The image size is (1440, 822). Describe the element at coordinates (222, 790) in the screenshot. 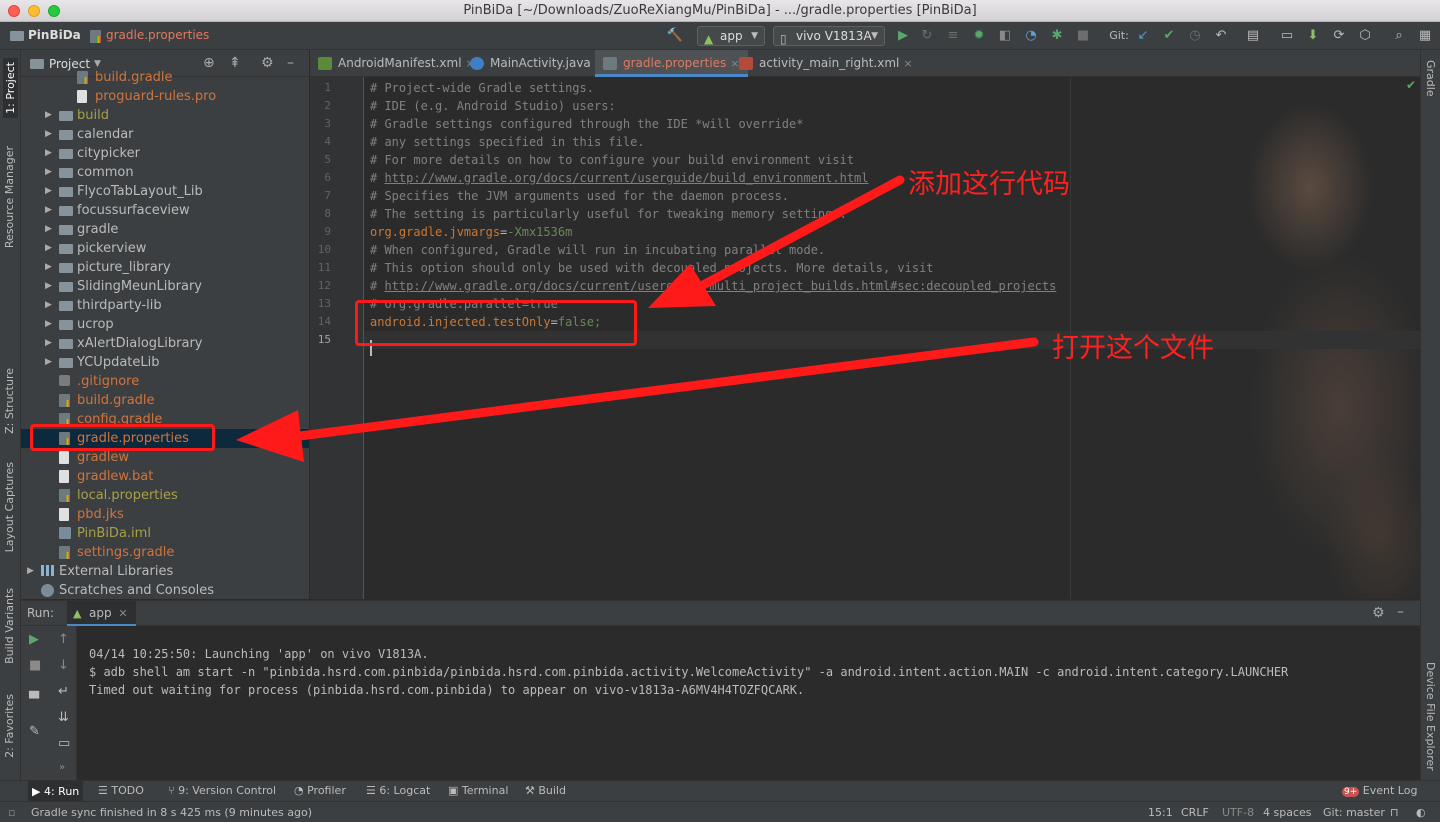

I see `tool-tab-version-control: ⑂ 9: Version Control` at that location.